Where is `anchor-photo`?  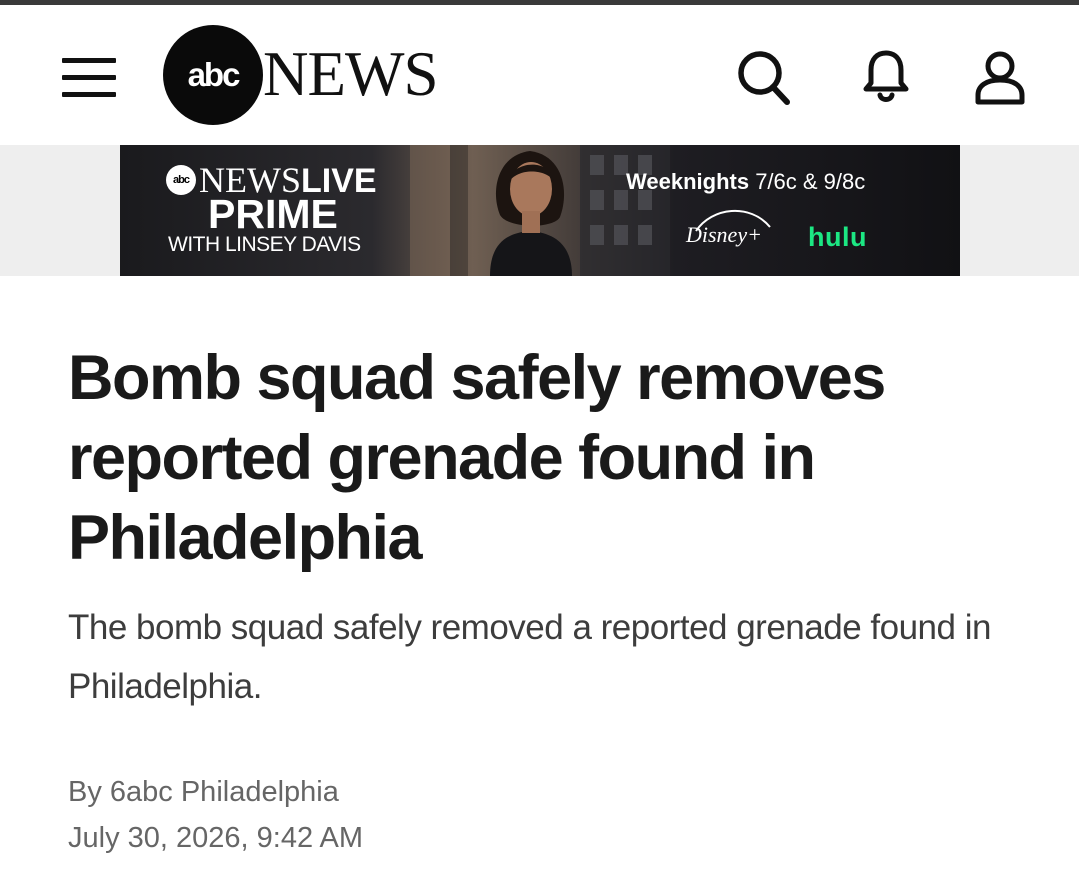
anchor-photo is located at coordinates (531, 213).